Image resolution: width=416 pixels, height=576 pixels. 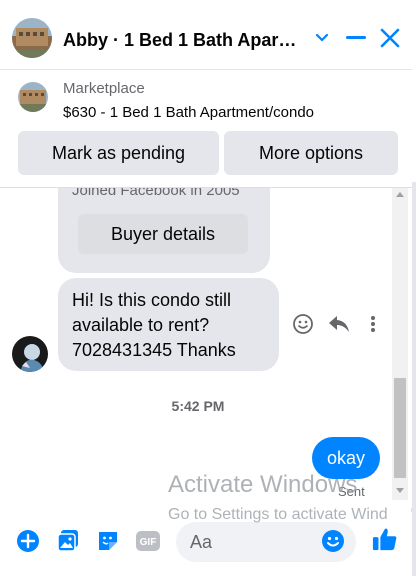 What do you see at coordinates (68, 541) in the screenshot?
I see `photo-icon` at bounding box center [68, 541].